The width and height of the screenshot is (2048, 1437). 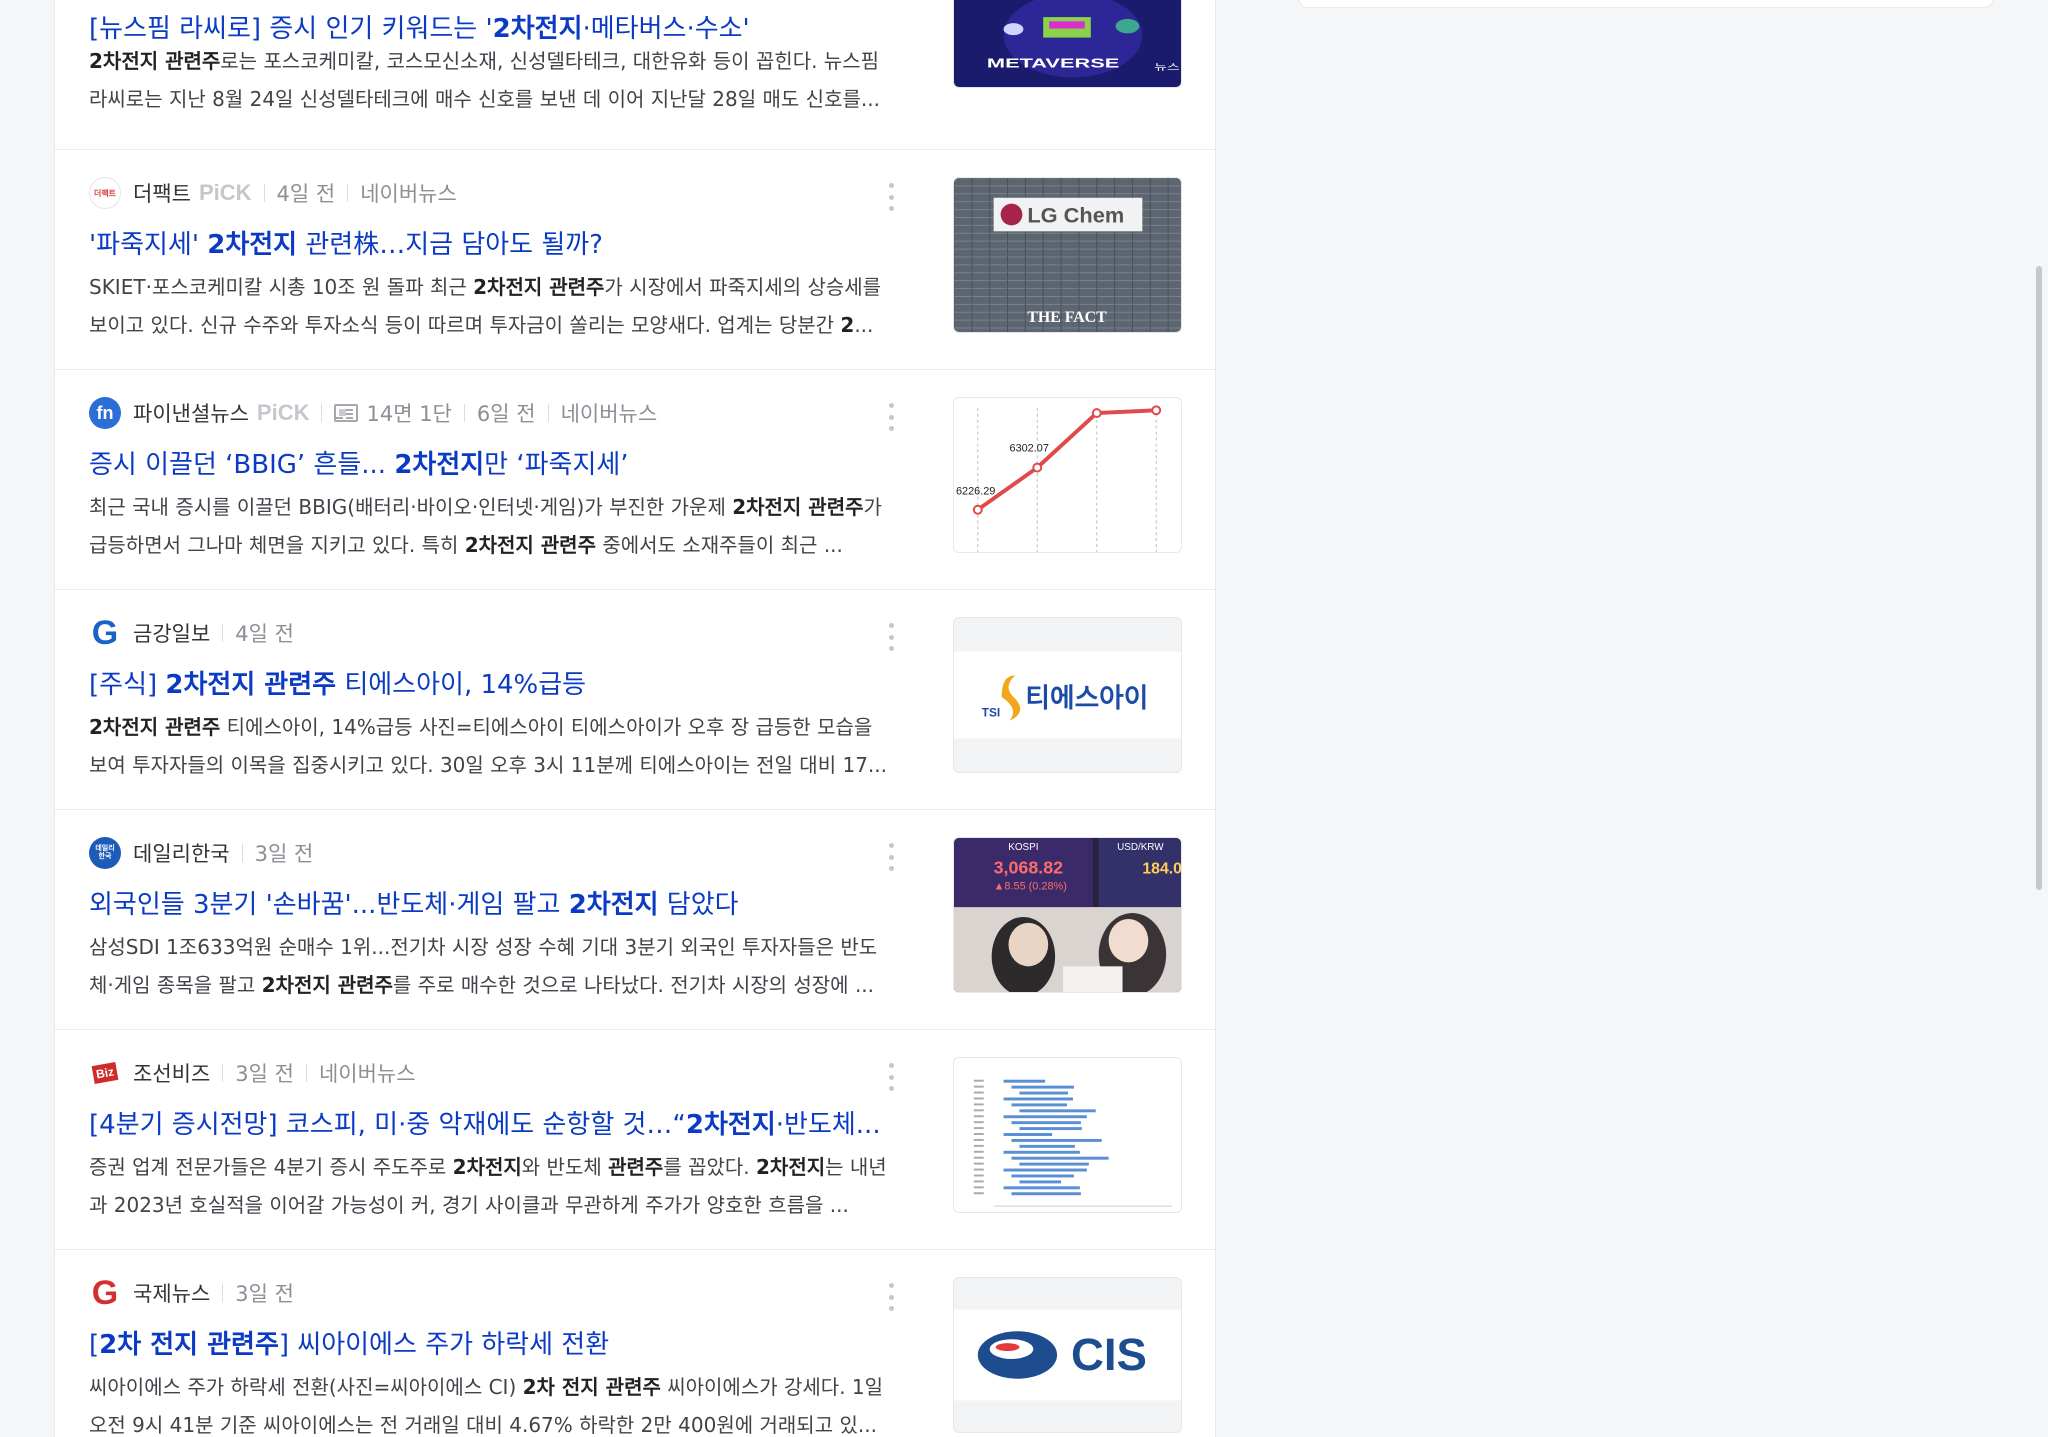 What do you see at coordinates (191, 413) in the screenshot?
I see `press-name-link: 파이낸셜뉴스` at bounding box center [191, 413].